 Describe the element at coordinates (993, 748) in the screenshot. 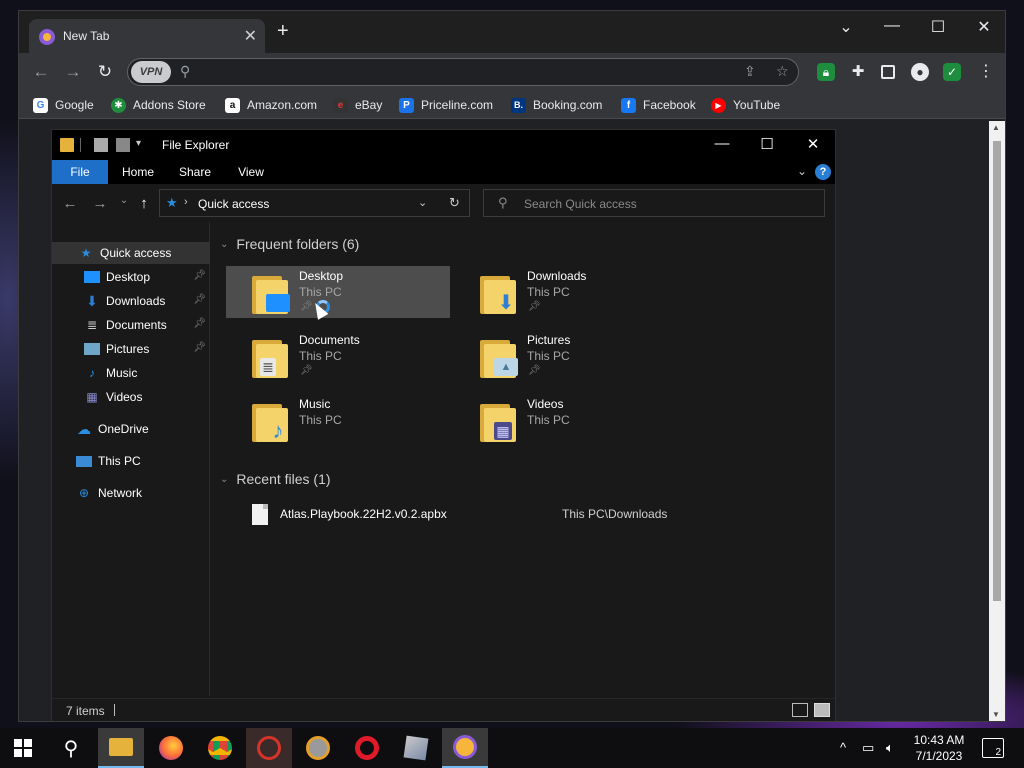

I see `notifications-button: 2` at that location.